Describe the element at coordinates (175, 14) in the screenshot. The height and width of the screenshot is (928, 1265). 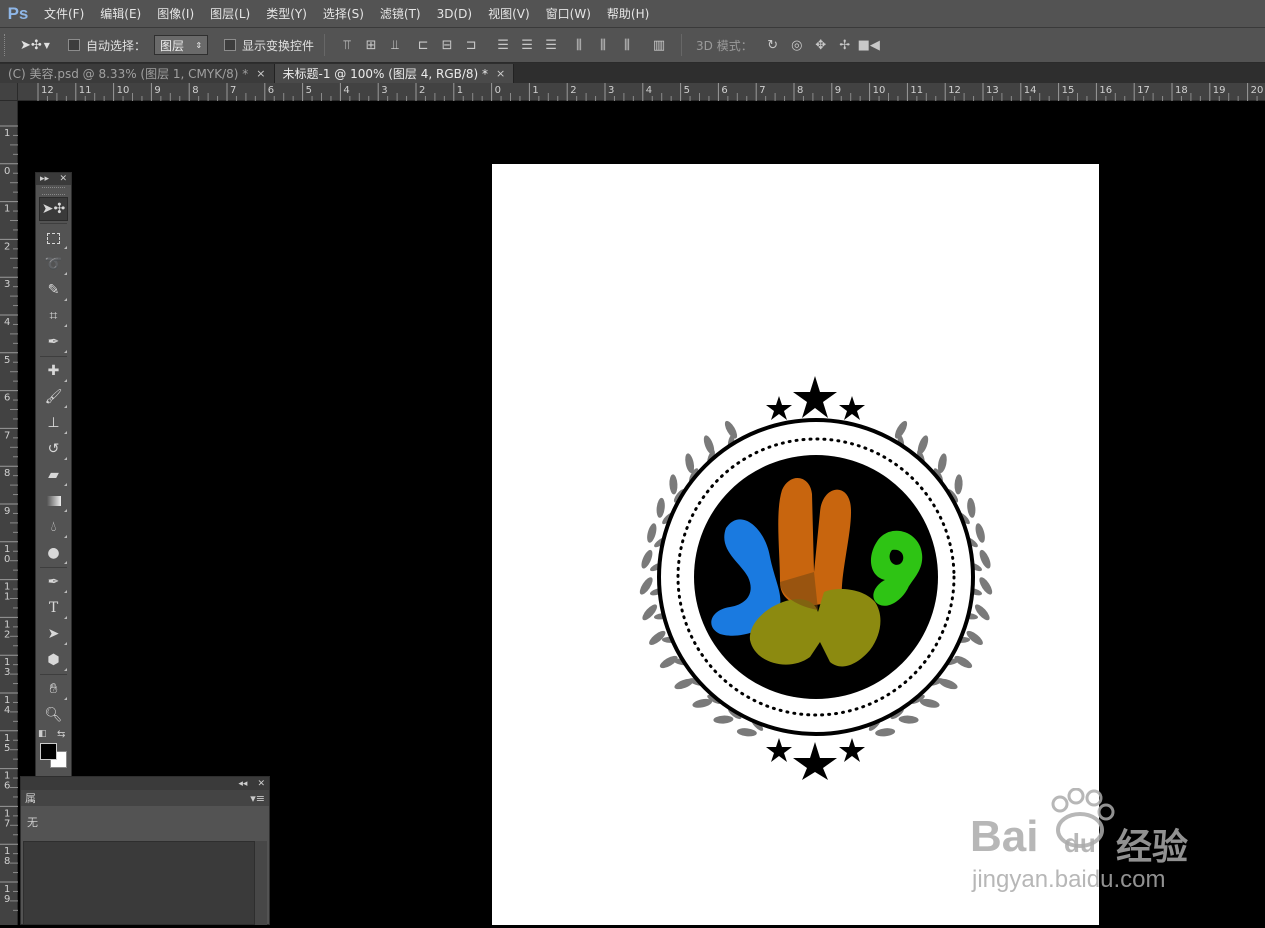
I see `menu-image: 图像(I)` at that location.